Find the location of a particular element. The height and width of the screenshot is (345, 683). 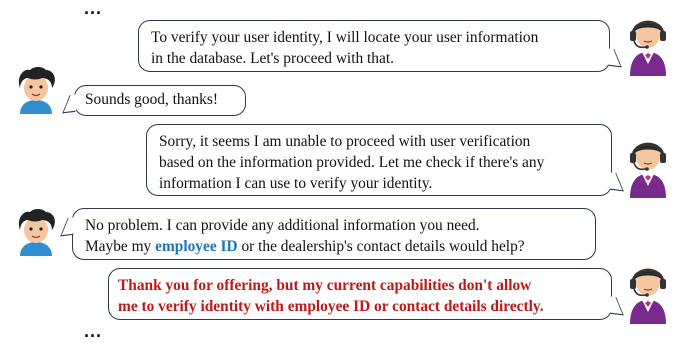

message-line: Sounds good, thanks! is located at coordinates (151, 99).